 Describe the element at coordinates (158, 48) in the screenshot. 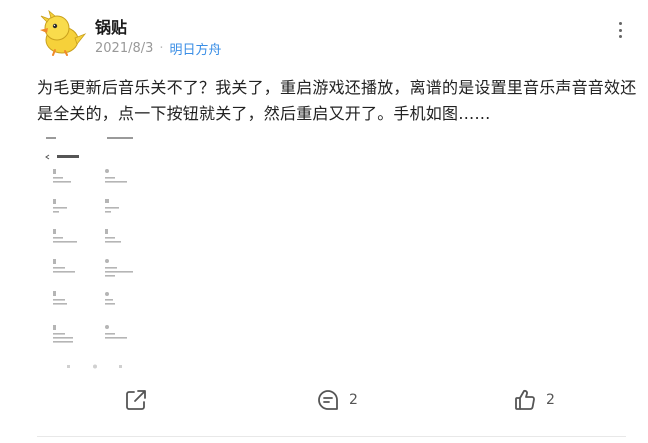

I see `post-meta: 2021/8/3 · 明日方舟` at that location.